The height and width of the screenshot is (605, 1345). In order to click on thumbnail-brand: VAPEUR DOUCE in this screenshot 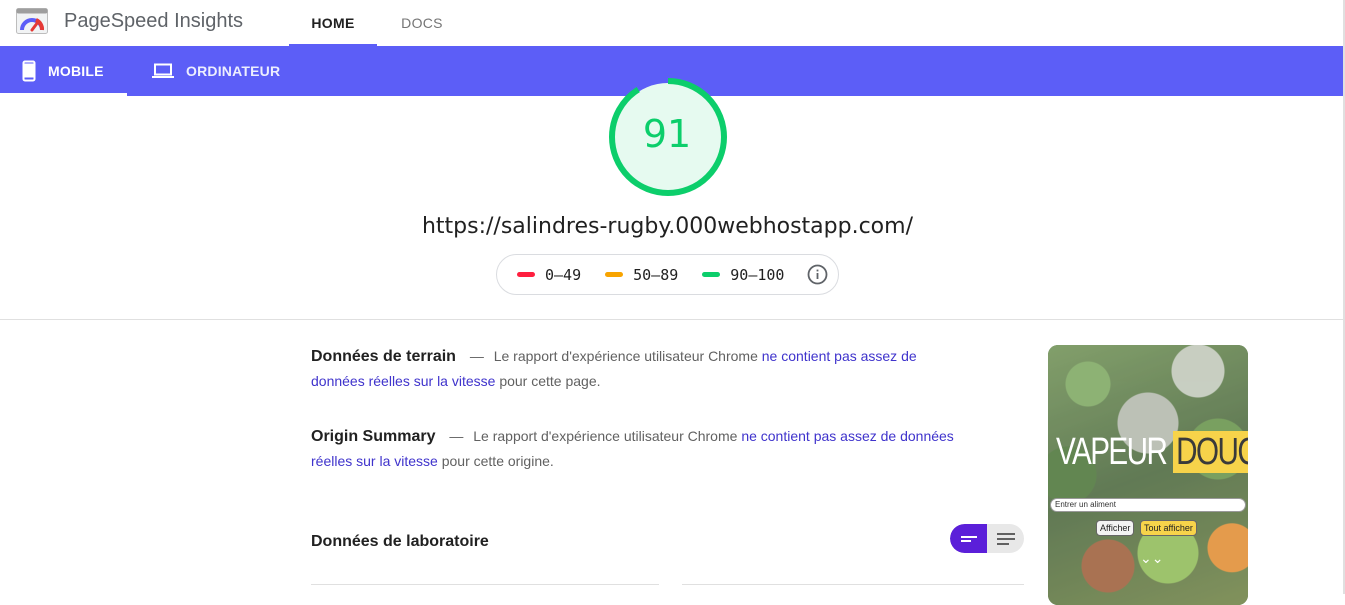, I will do `click(1152, 452)`.